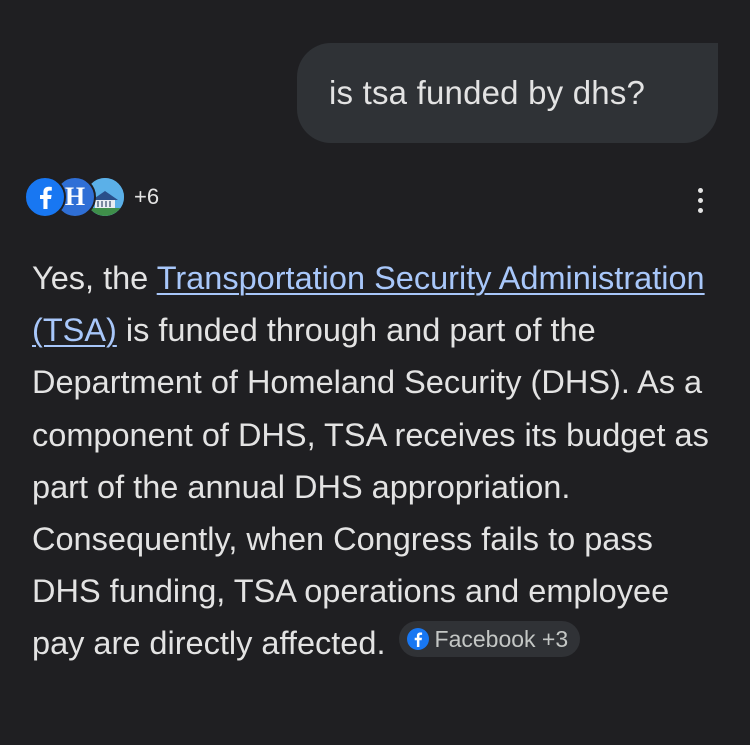 The image size is (750, 745). I want to click on sources-row: H +6, so click(91, 197).